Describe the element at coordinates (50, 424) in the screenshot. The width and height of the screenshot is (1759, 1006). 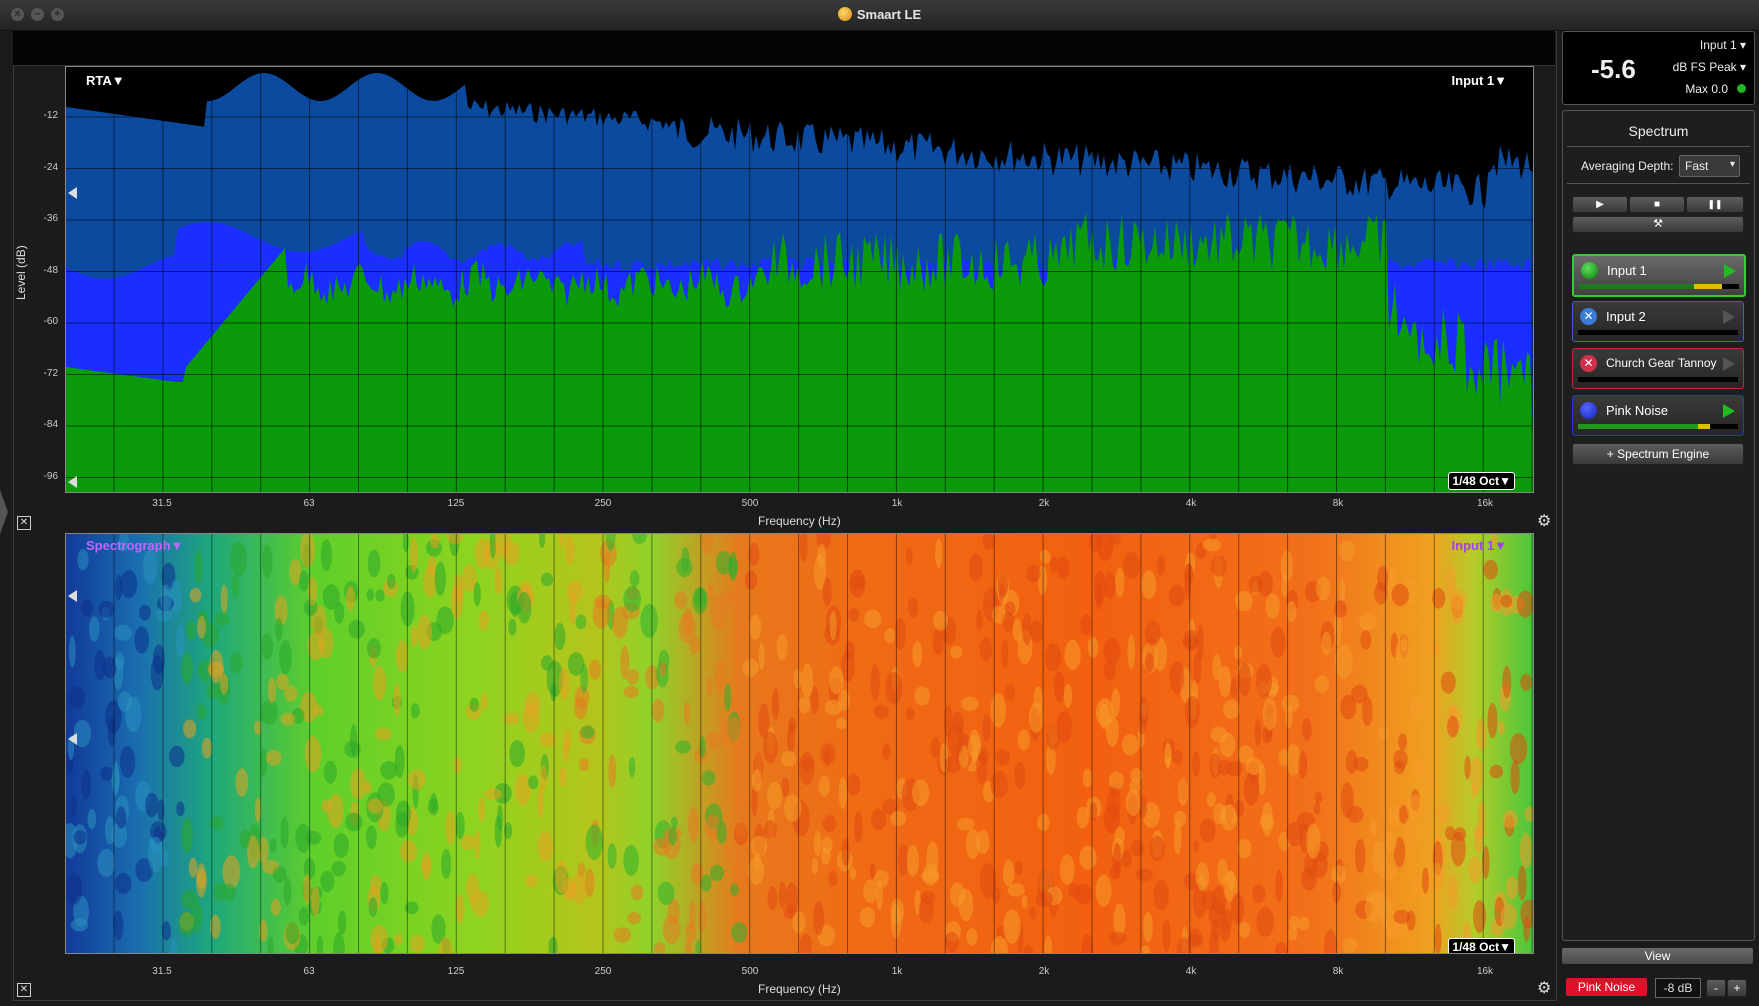
I see `rta-y-tick-label: -84` at that location.